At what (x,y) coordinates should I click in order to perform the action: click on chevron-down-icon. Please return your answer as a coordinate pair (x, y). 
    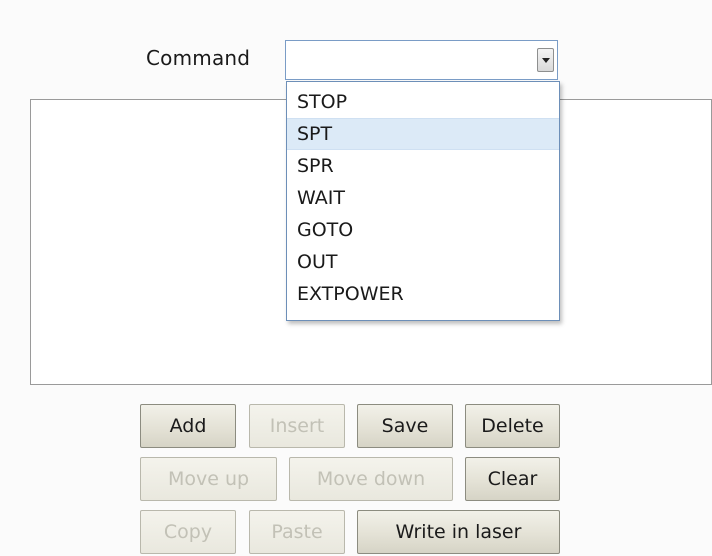
    Looking at the image, I should click on (545, 60).